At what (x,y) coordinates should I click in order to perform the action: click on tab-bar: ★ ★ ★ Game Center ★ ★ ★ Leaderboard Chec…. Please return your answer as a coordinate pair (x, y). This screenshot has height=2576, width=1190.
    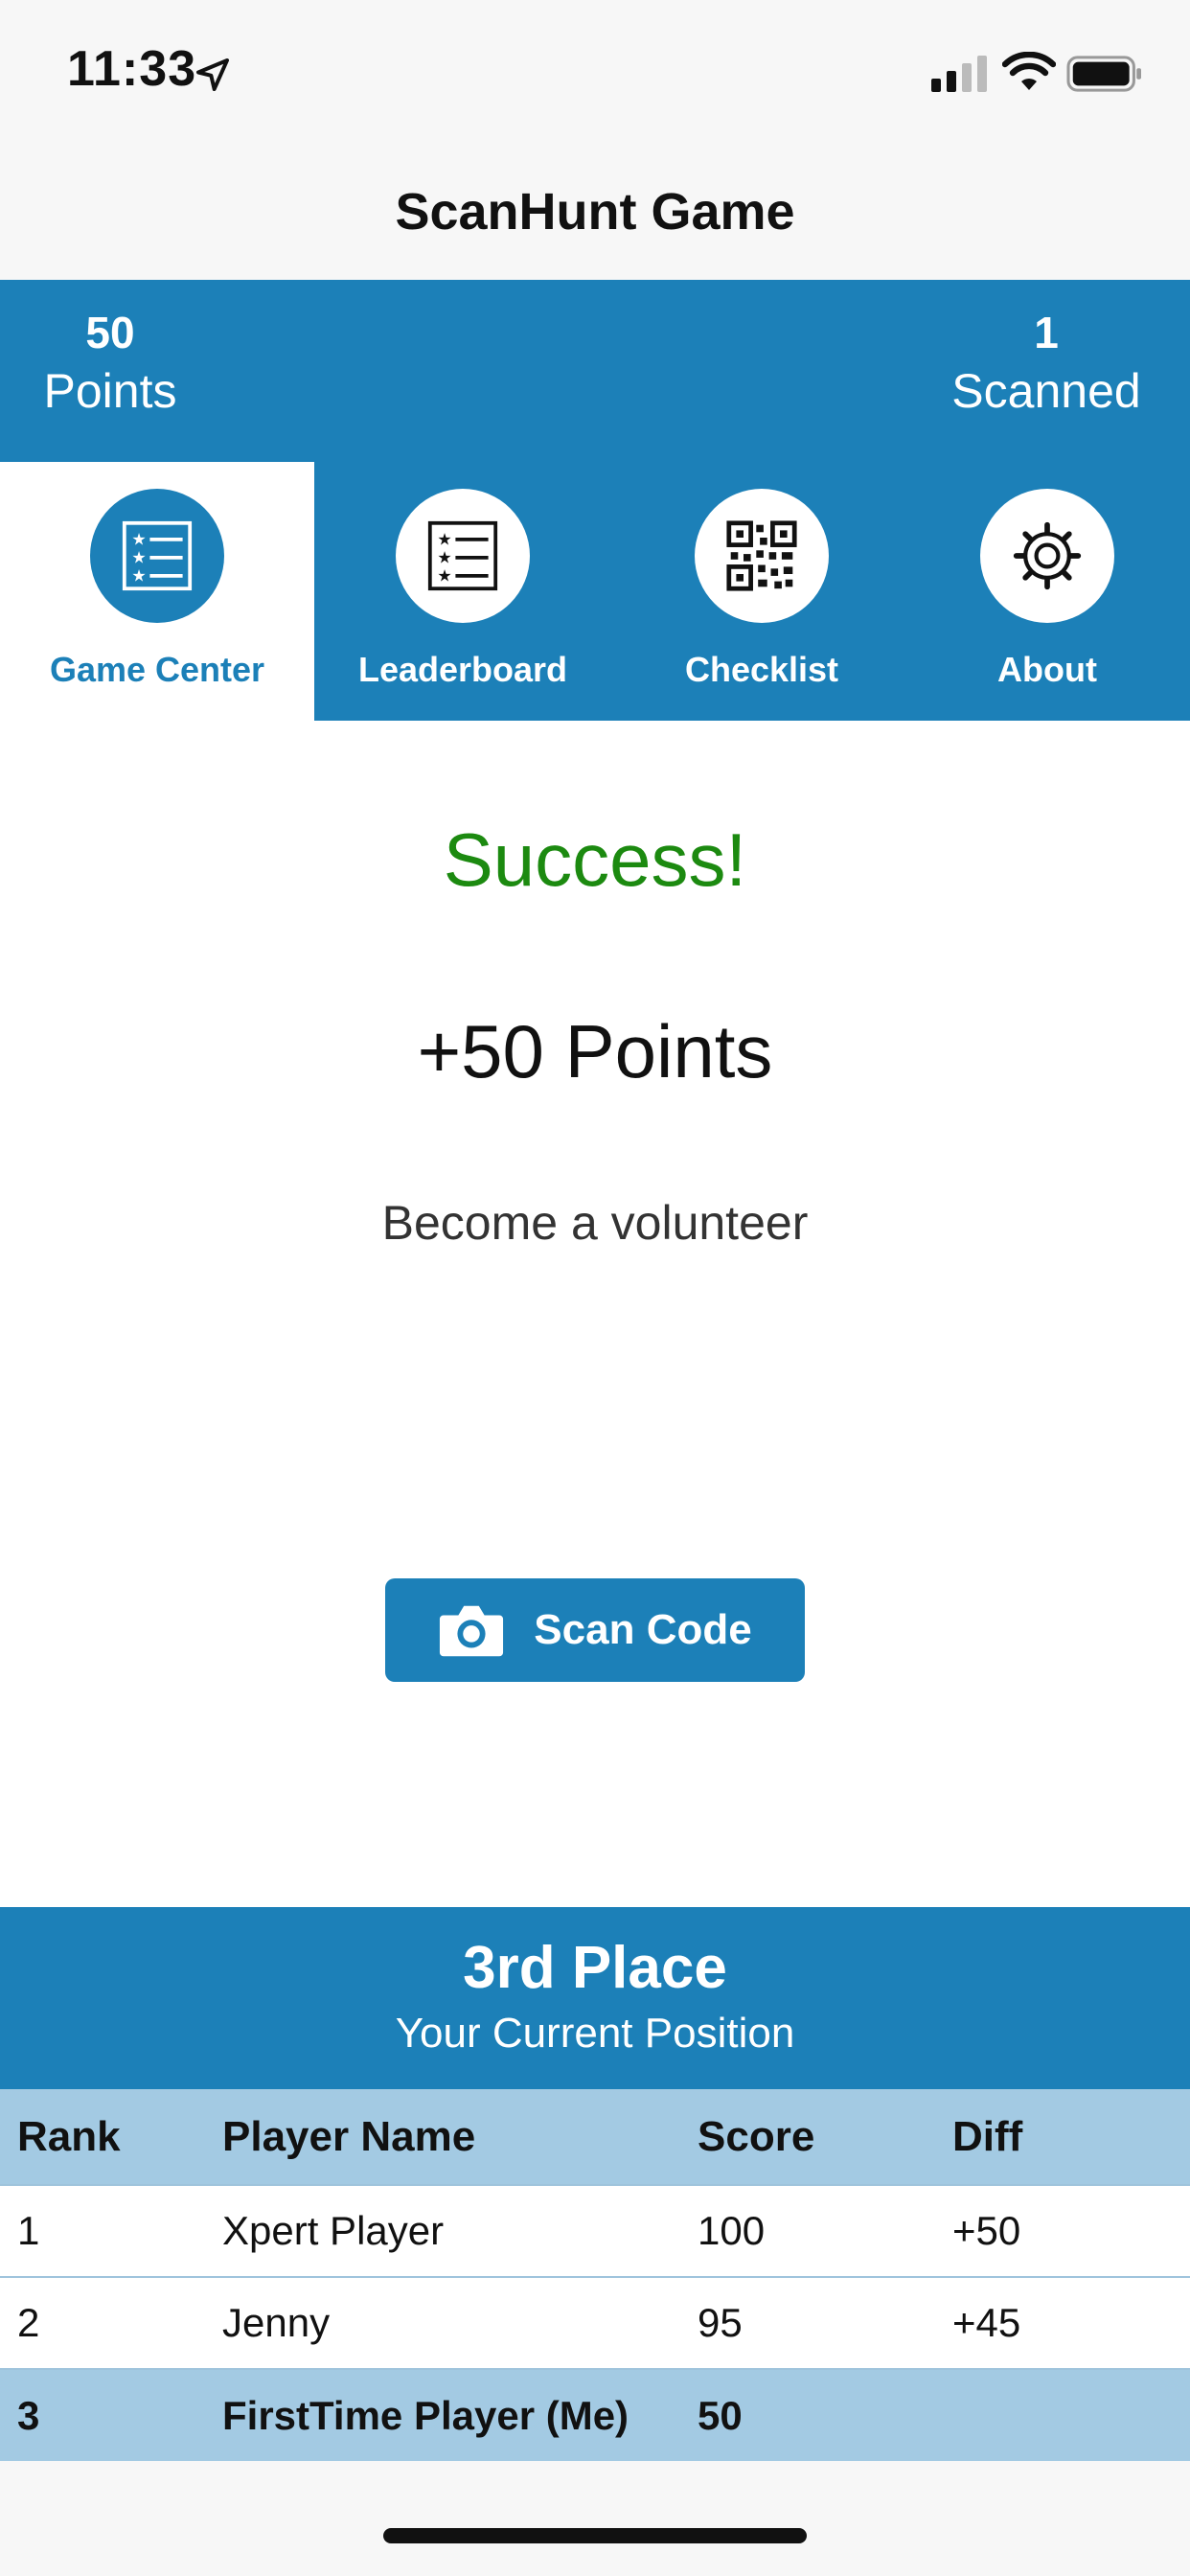
    Looking at the image, I should click on (595, 591).